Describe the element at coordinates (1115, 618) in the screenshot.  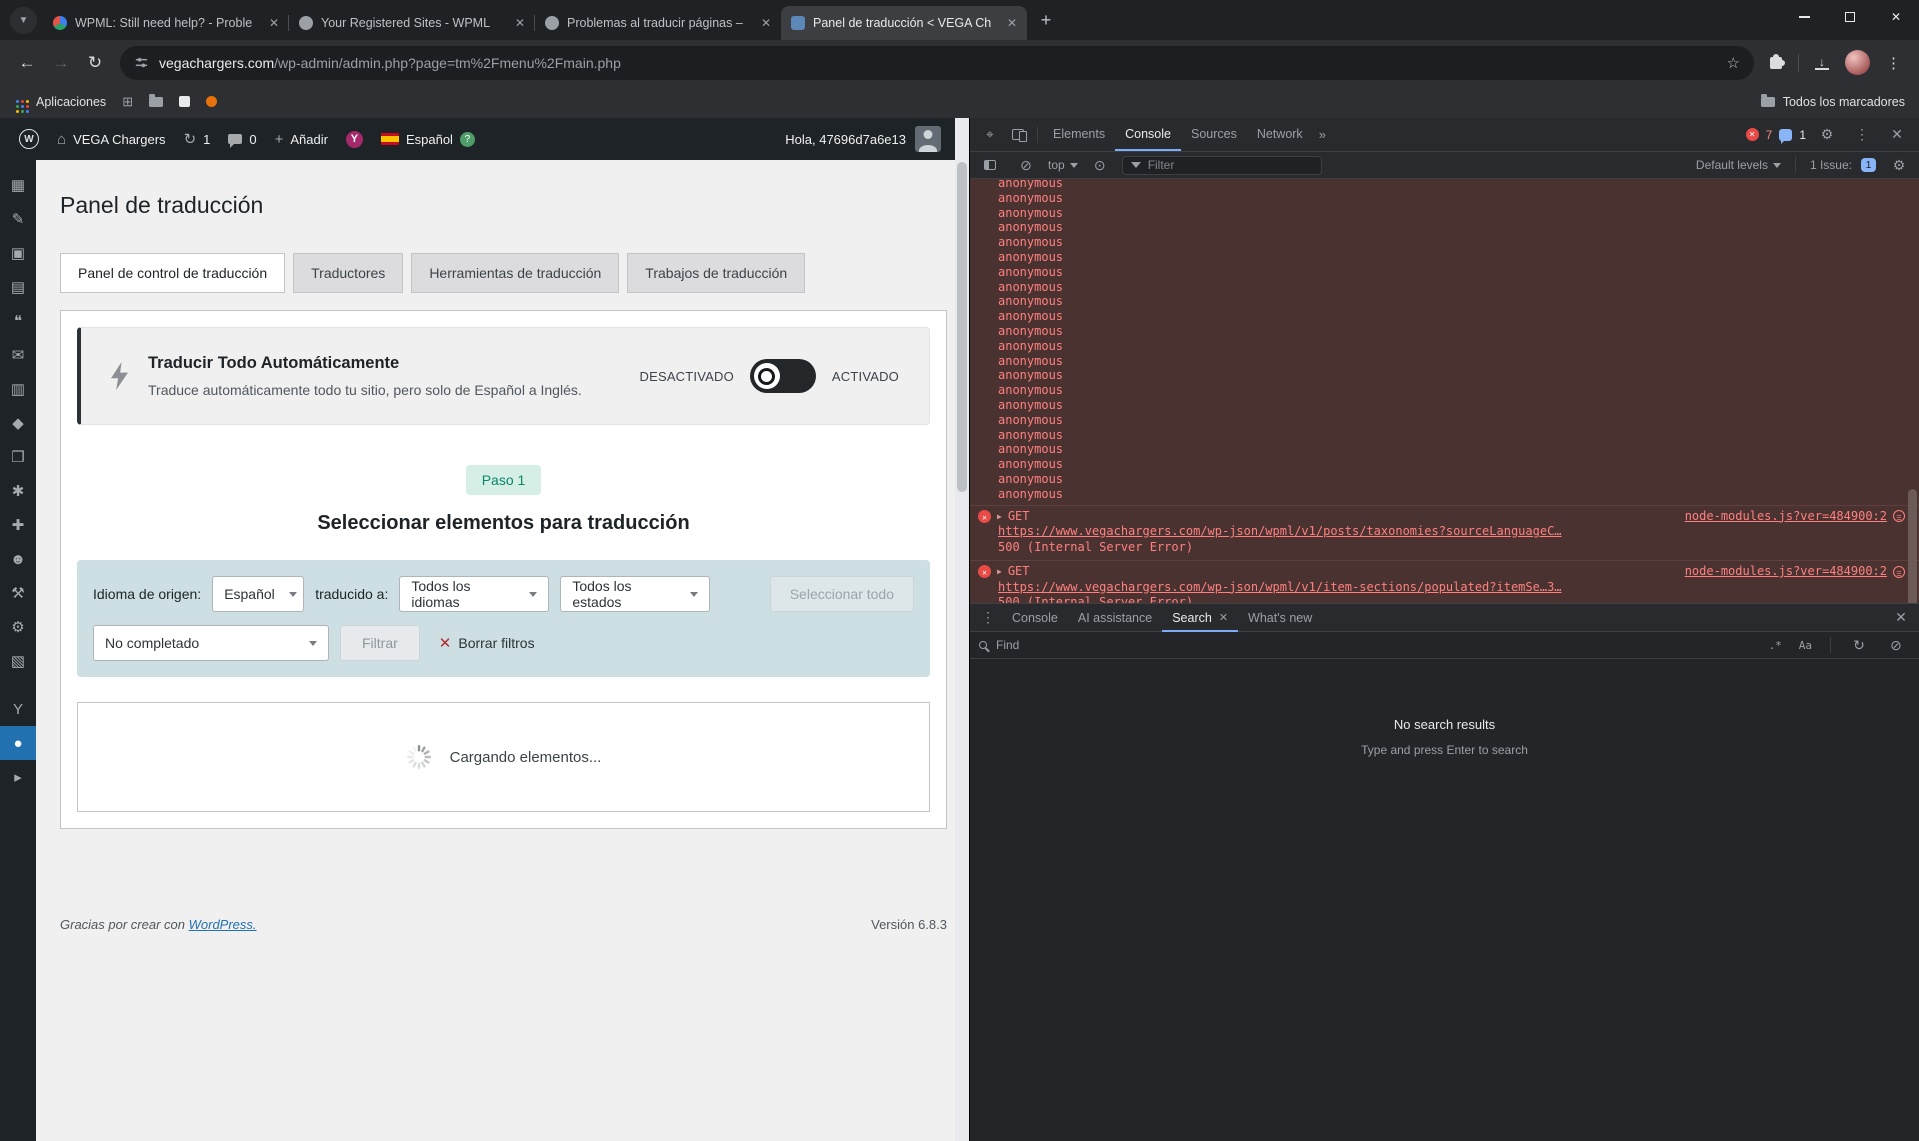
I see `drawer-tab-ai-assistance: AI assistance` at that location.